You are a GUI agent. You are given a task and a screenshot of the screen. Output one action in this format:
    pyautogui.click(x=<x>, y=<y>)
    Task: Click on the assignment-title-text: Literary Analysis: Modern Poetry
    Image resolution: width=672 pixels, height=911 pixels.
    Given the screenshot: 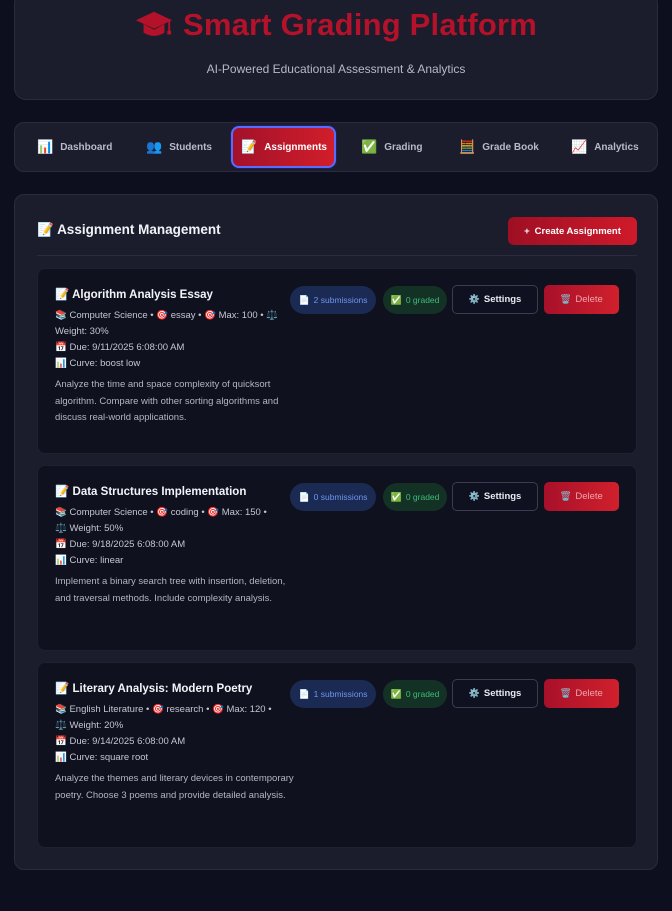 What is the action you would take?
    pyautogui.click(x=162, y=689)
    